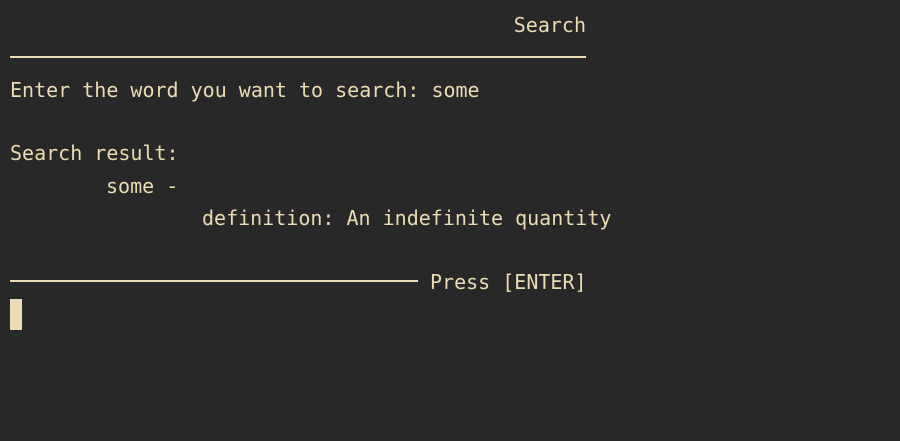  What do you see at coordinates (214, 281) in the screenshot?
I see `footer-divider` at bounding box center [214, 281].